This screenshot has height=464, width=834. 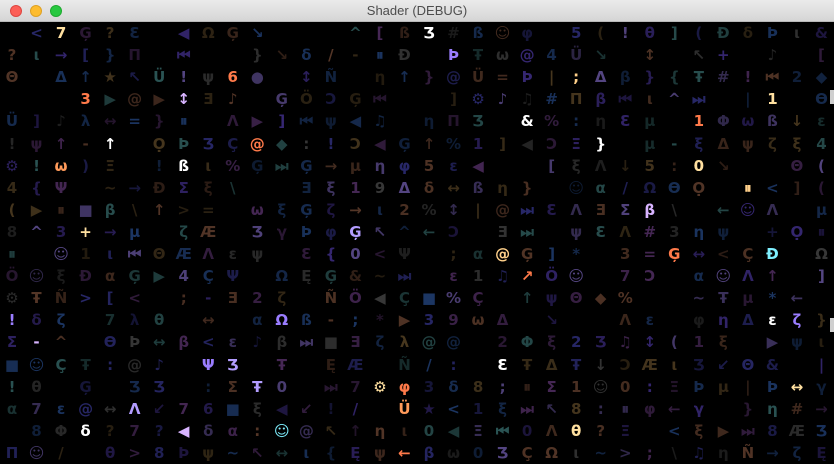 What do you see at coordinates (159, 408) in the screenshot?
I see `shader-glyph: ↙` at bounding box center [159, 408].